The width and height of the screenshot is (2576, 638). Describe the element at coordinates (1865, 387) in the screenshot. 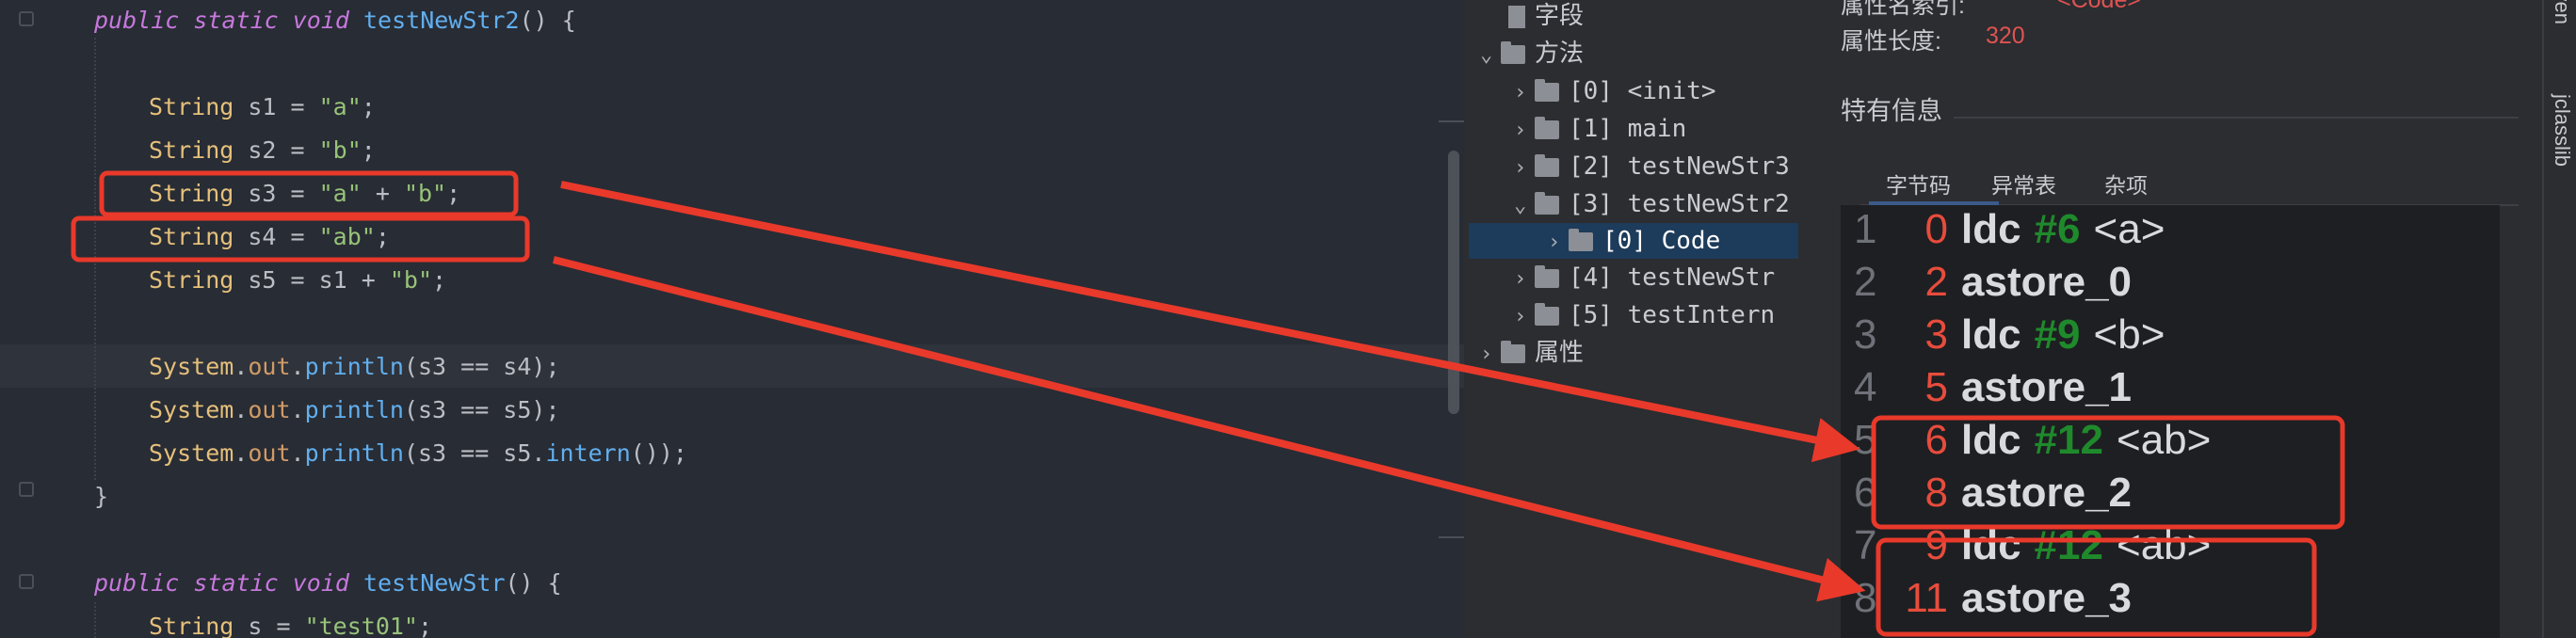

I see `bytecode-line: 4` at that location.